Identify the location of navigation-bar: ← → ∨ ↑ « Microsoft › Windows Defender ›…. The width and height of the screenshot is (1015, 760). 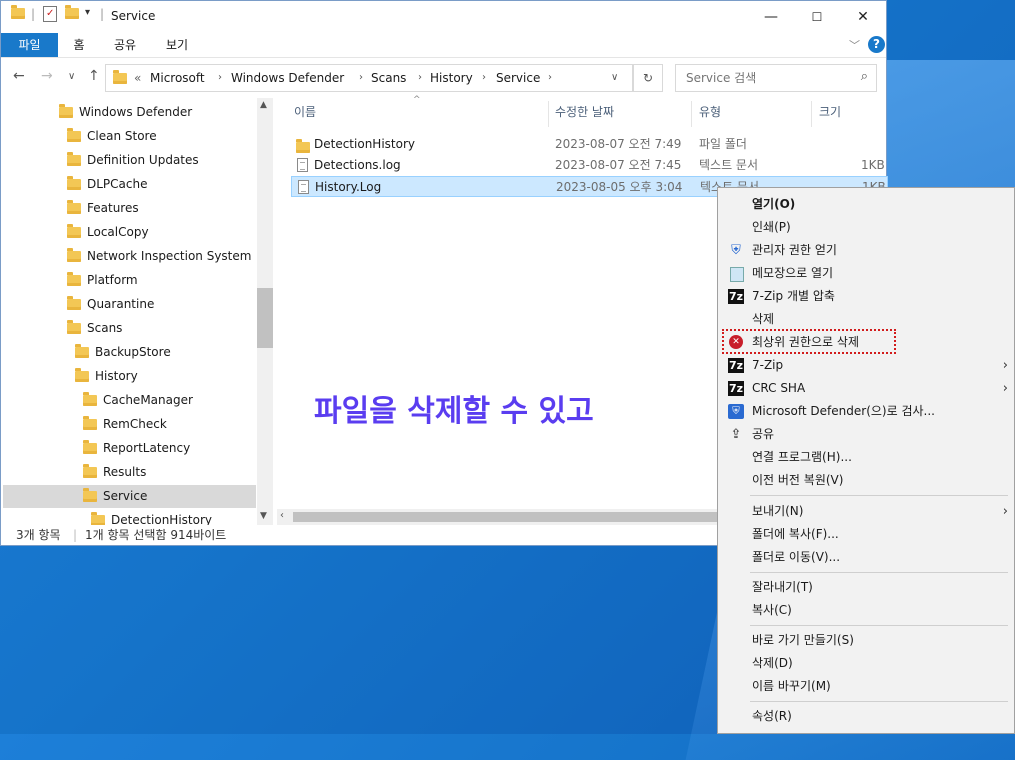
(443, 78).